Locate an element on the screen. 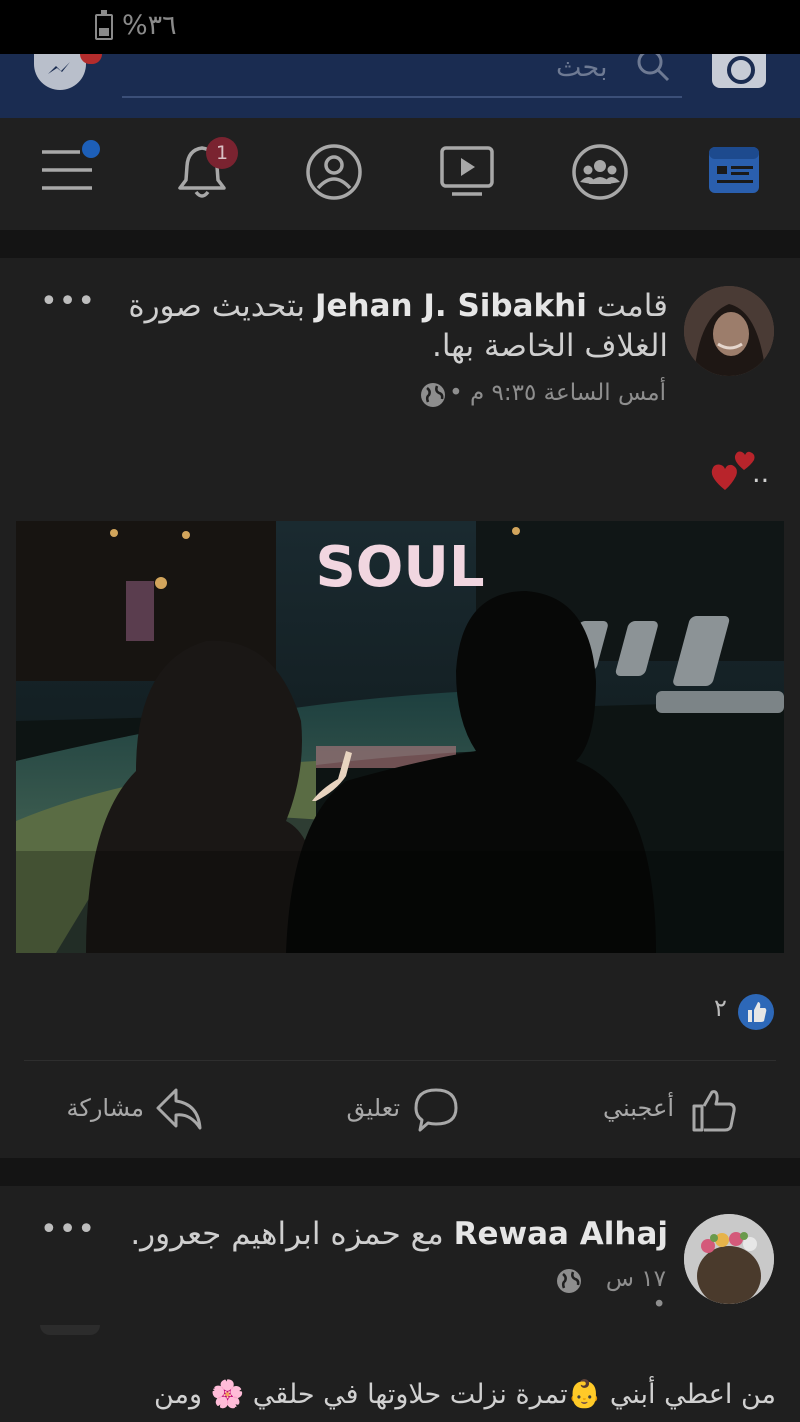  post-timestamp: ١٧ س • is located at coordinates (626, 1292).